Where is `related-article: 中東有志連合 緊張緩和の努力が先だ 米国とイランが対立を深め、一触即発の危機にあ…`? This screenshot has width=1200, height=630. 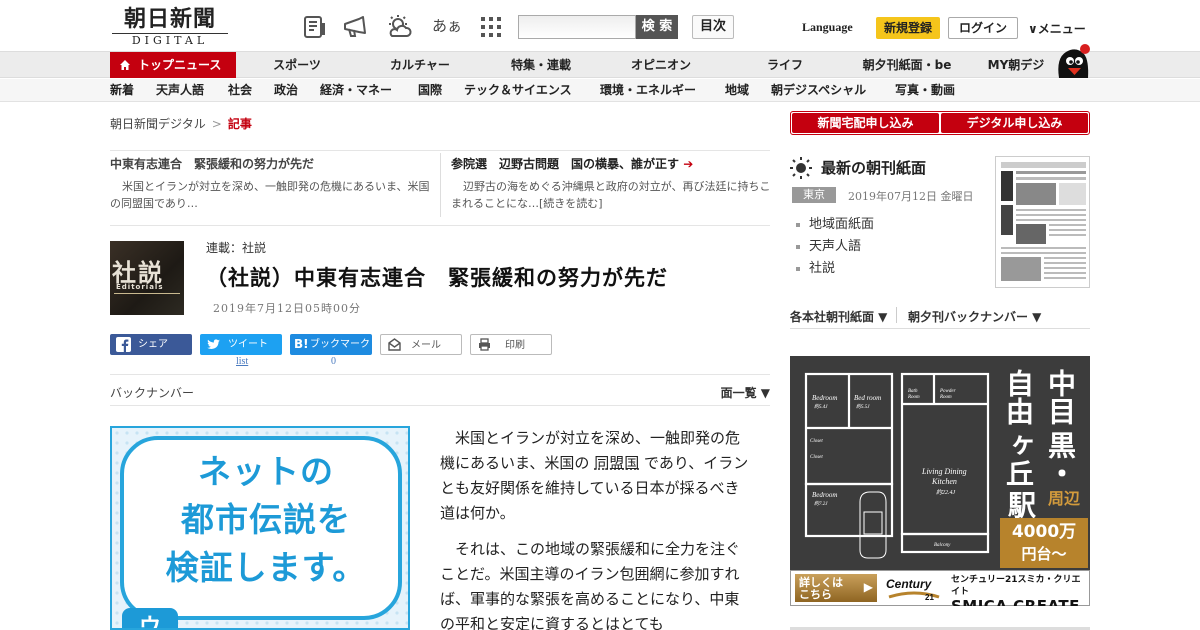
related-article: 中東有志連合 緊張緩和の努力が先だ 米国とイランが対立を深め、一触即発の危機にあ… is located at coordinates (270, 183).